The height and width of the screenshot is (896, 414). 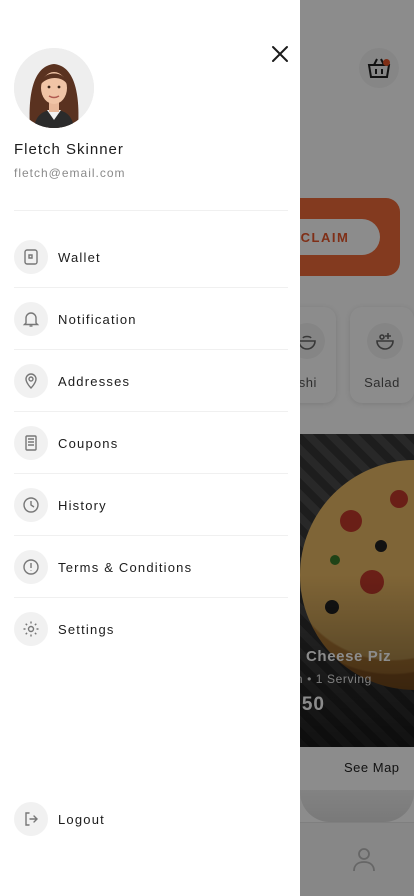 I want to click on close-button, so click(x=280, y=54).